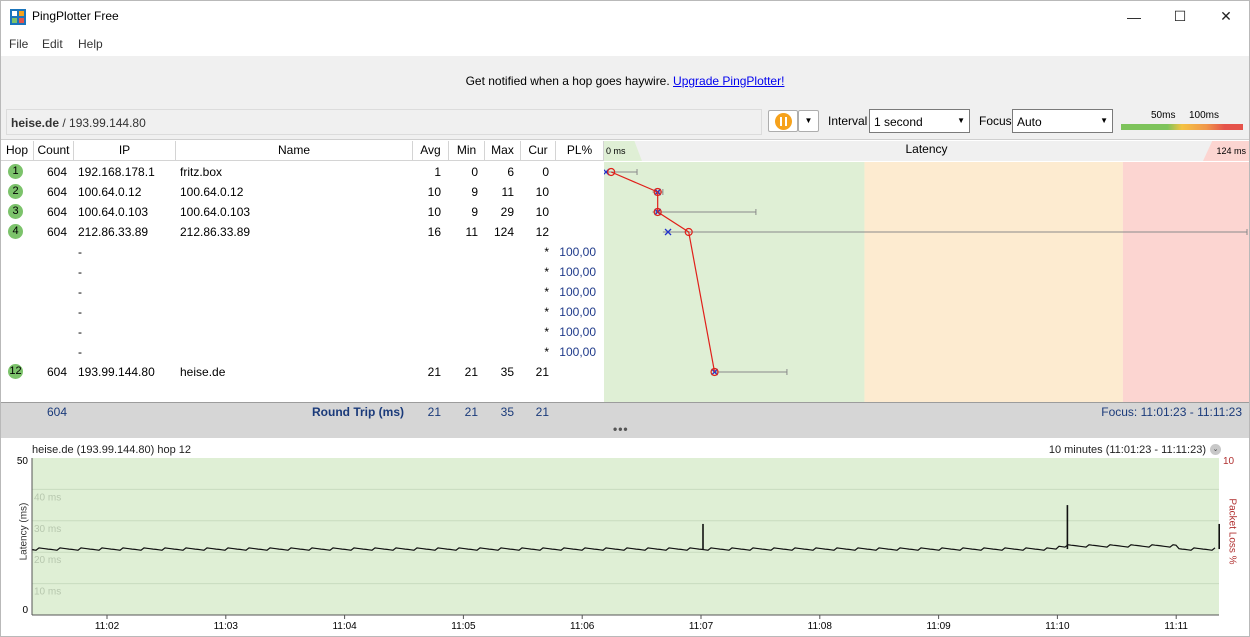 This screenshot has height=637, width=1250. I want to click on table-row: 12 604 193.99.144.80 heise.de 21 21 35 21, so click(302, 372).